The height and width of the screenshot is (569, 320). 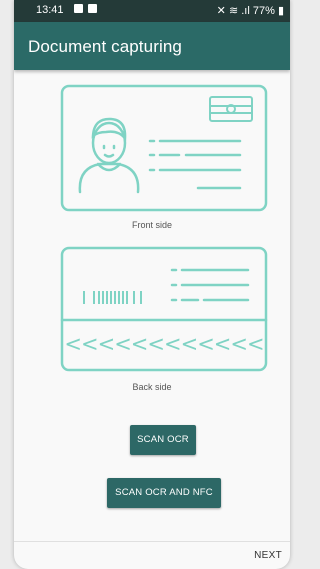 I want to click on barcode-icon, so click(x=112, y=297).